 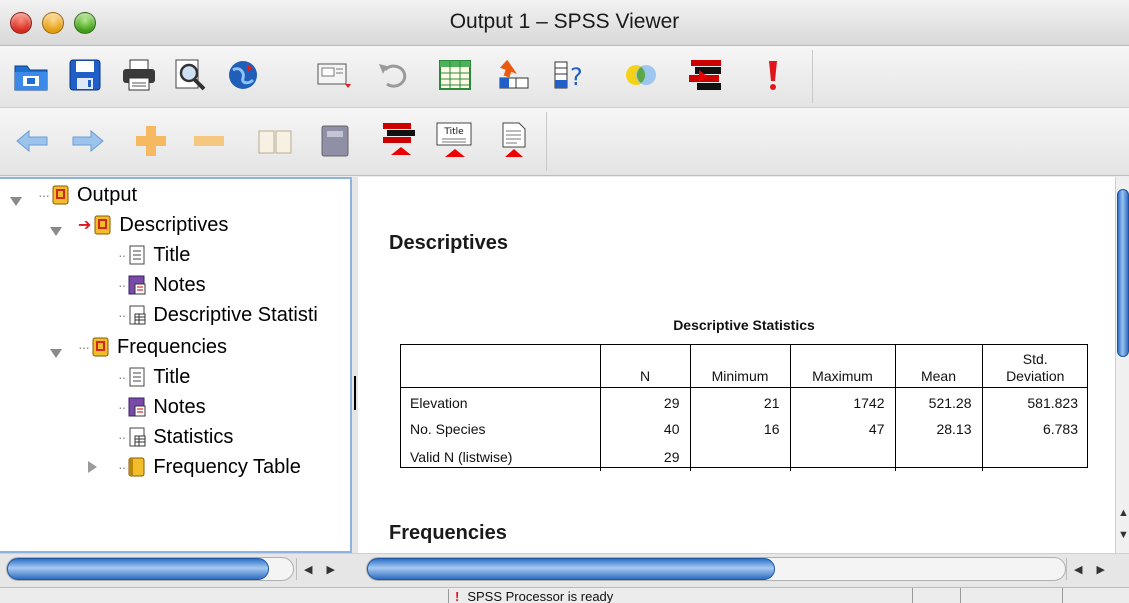 I want to click on cell-std-deviation: 581.823, so click(x=1034, y=401).